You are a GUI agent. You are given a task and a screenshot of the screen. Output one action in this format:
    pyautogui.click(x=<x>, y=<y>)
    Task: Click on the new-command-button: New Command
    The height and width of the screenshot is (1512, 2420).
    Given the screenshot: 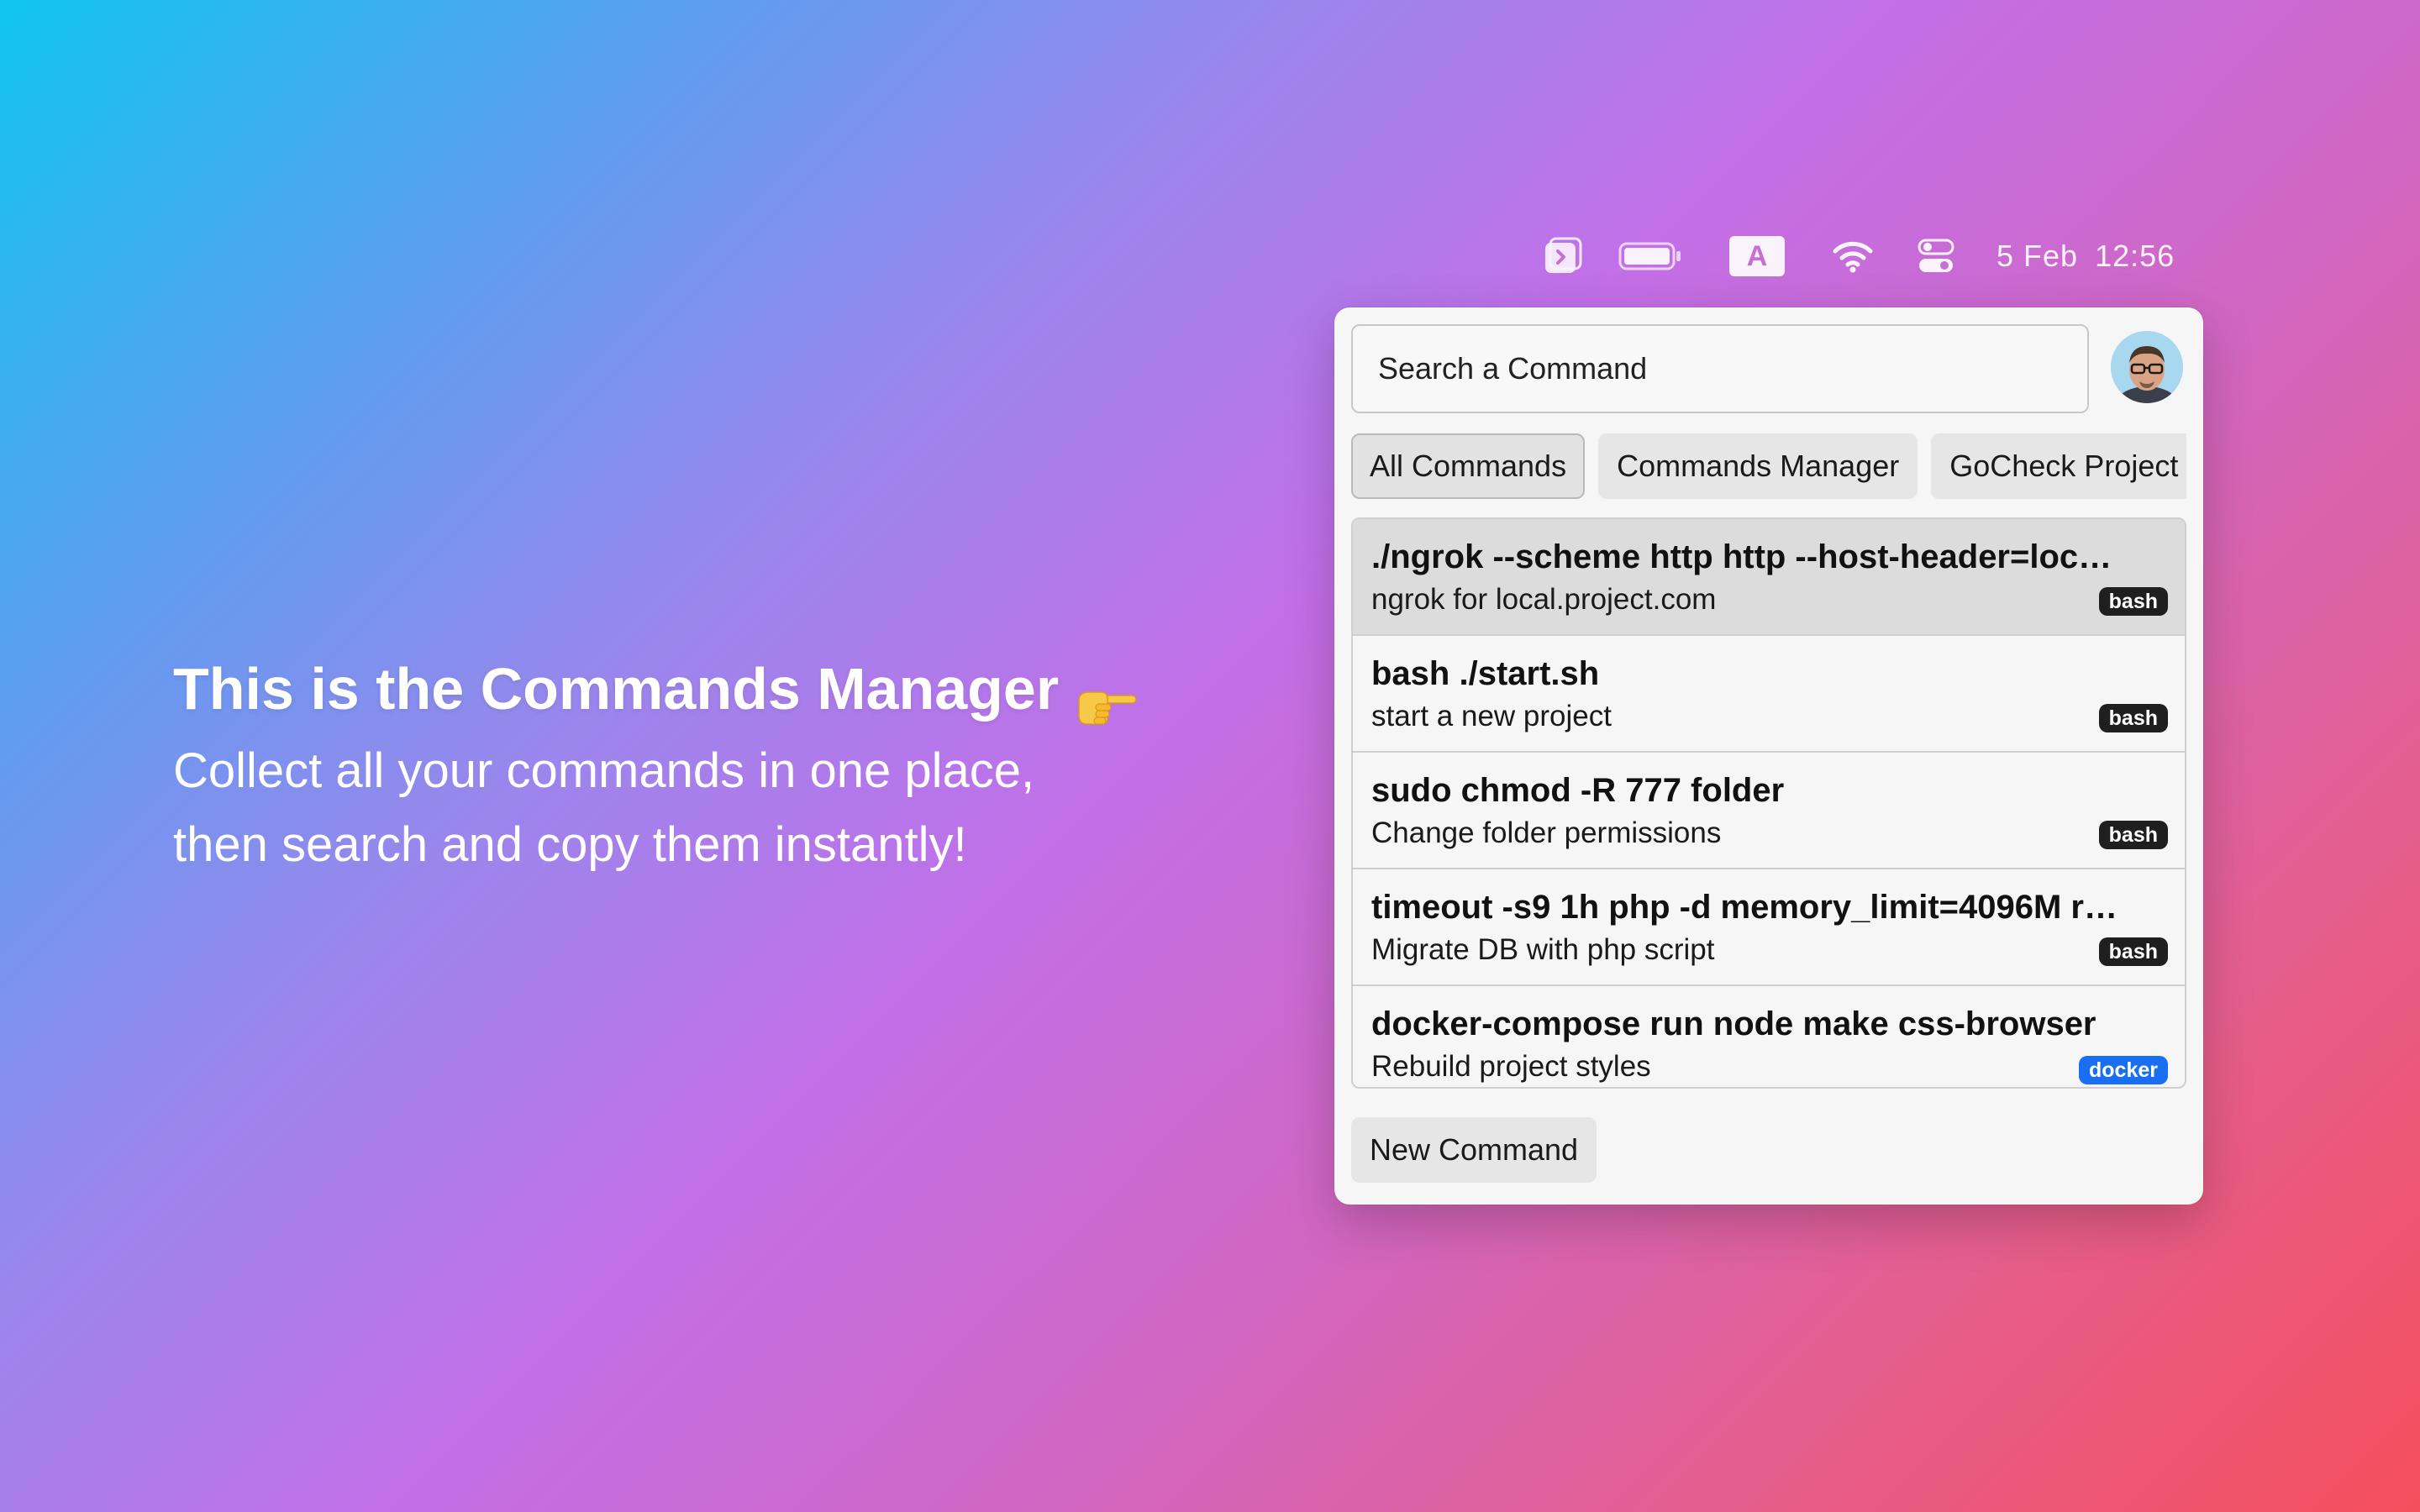 What is the action you would take?
    pyautogui.click(x=1474, y=1150)
    